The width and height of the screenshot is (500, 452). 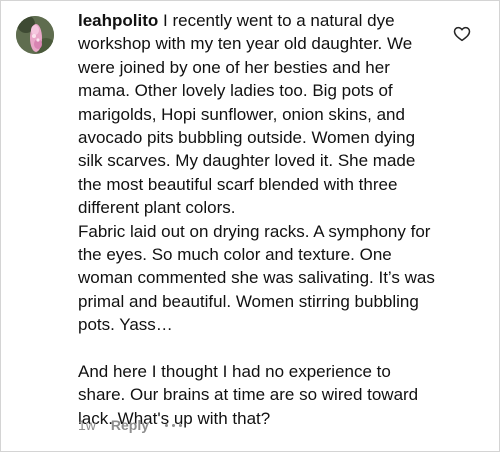 I want to click on avatar-image, so click(x=35, y=35).